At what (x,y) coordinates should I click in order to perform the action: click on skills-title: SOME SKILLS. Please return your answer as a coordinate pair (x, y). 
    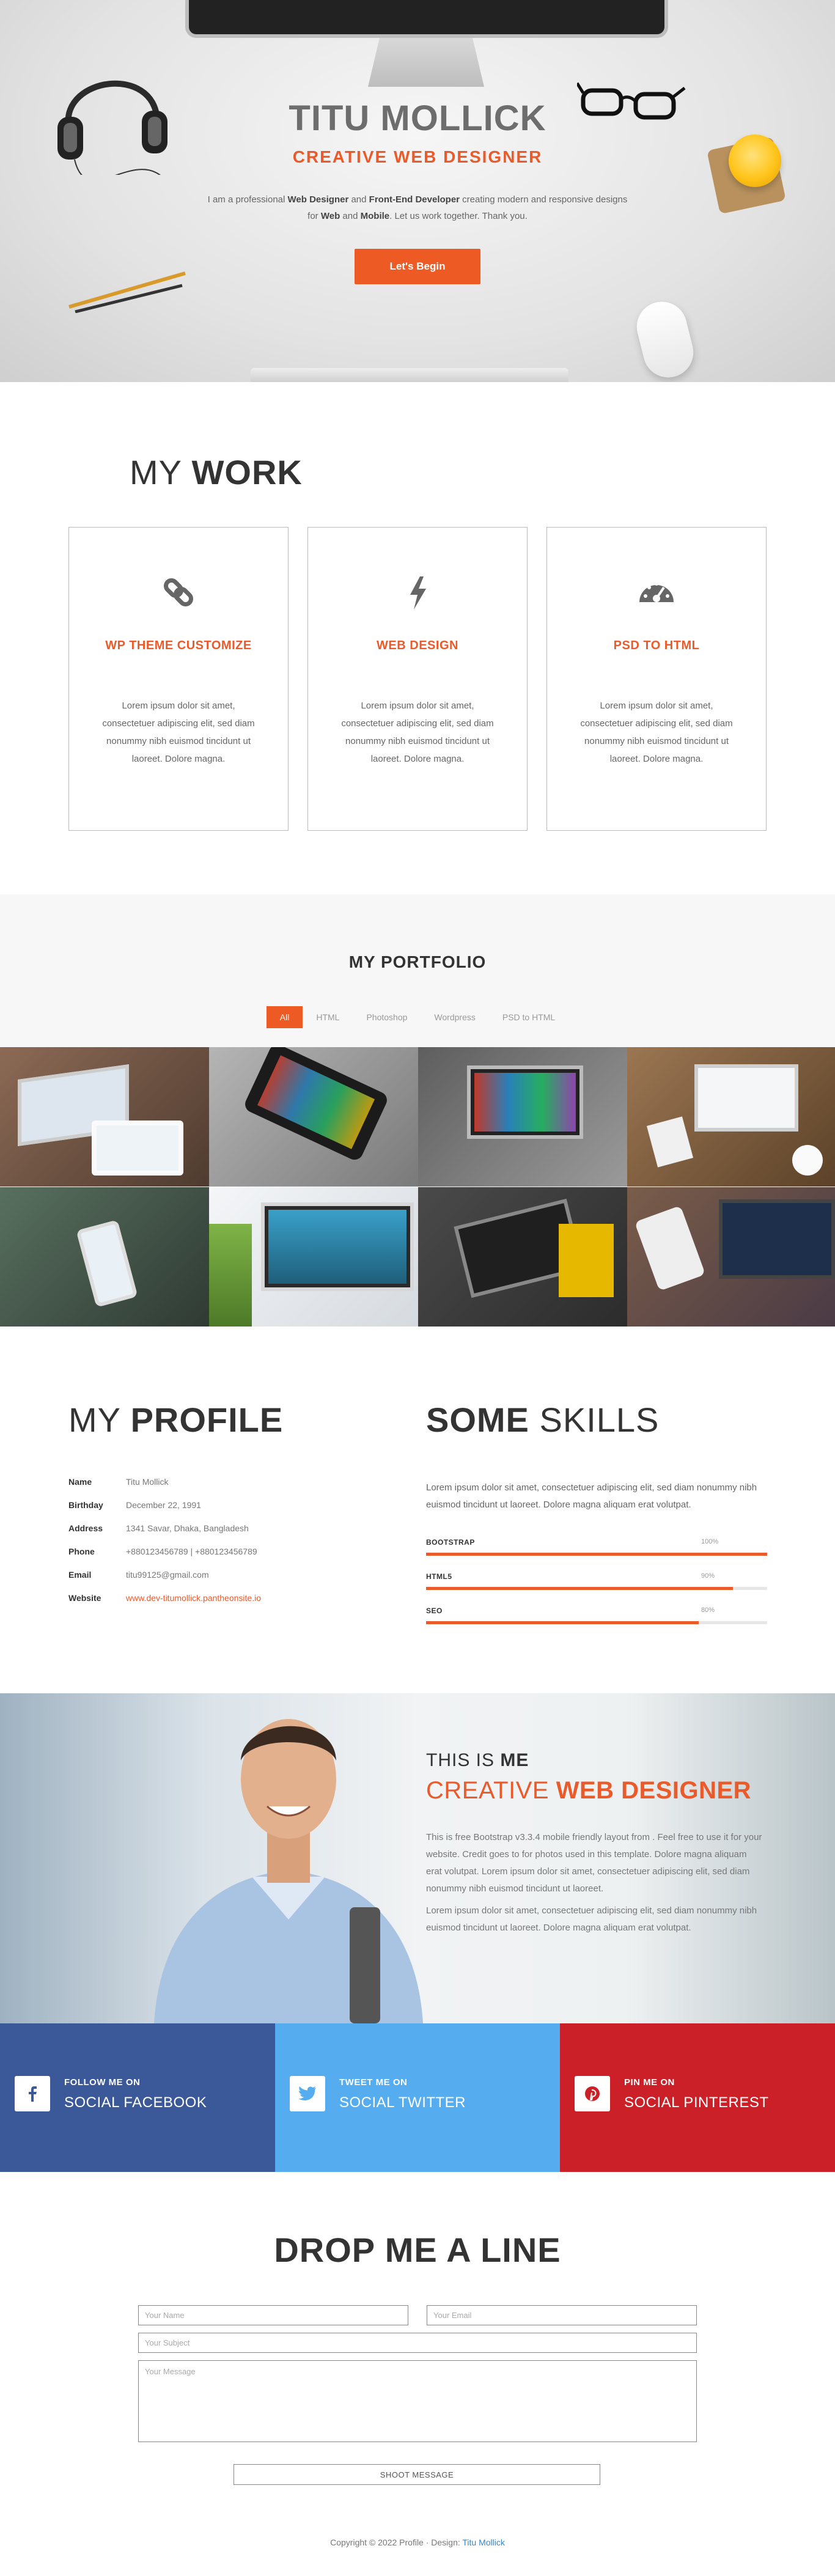
    Looking at the image, I should click on (542, 1420).